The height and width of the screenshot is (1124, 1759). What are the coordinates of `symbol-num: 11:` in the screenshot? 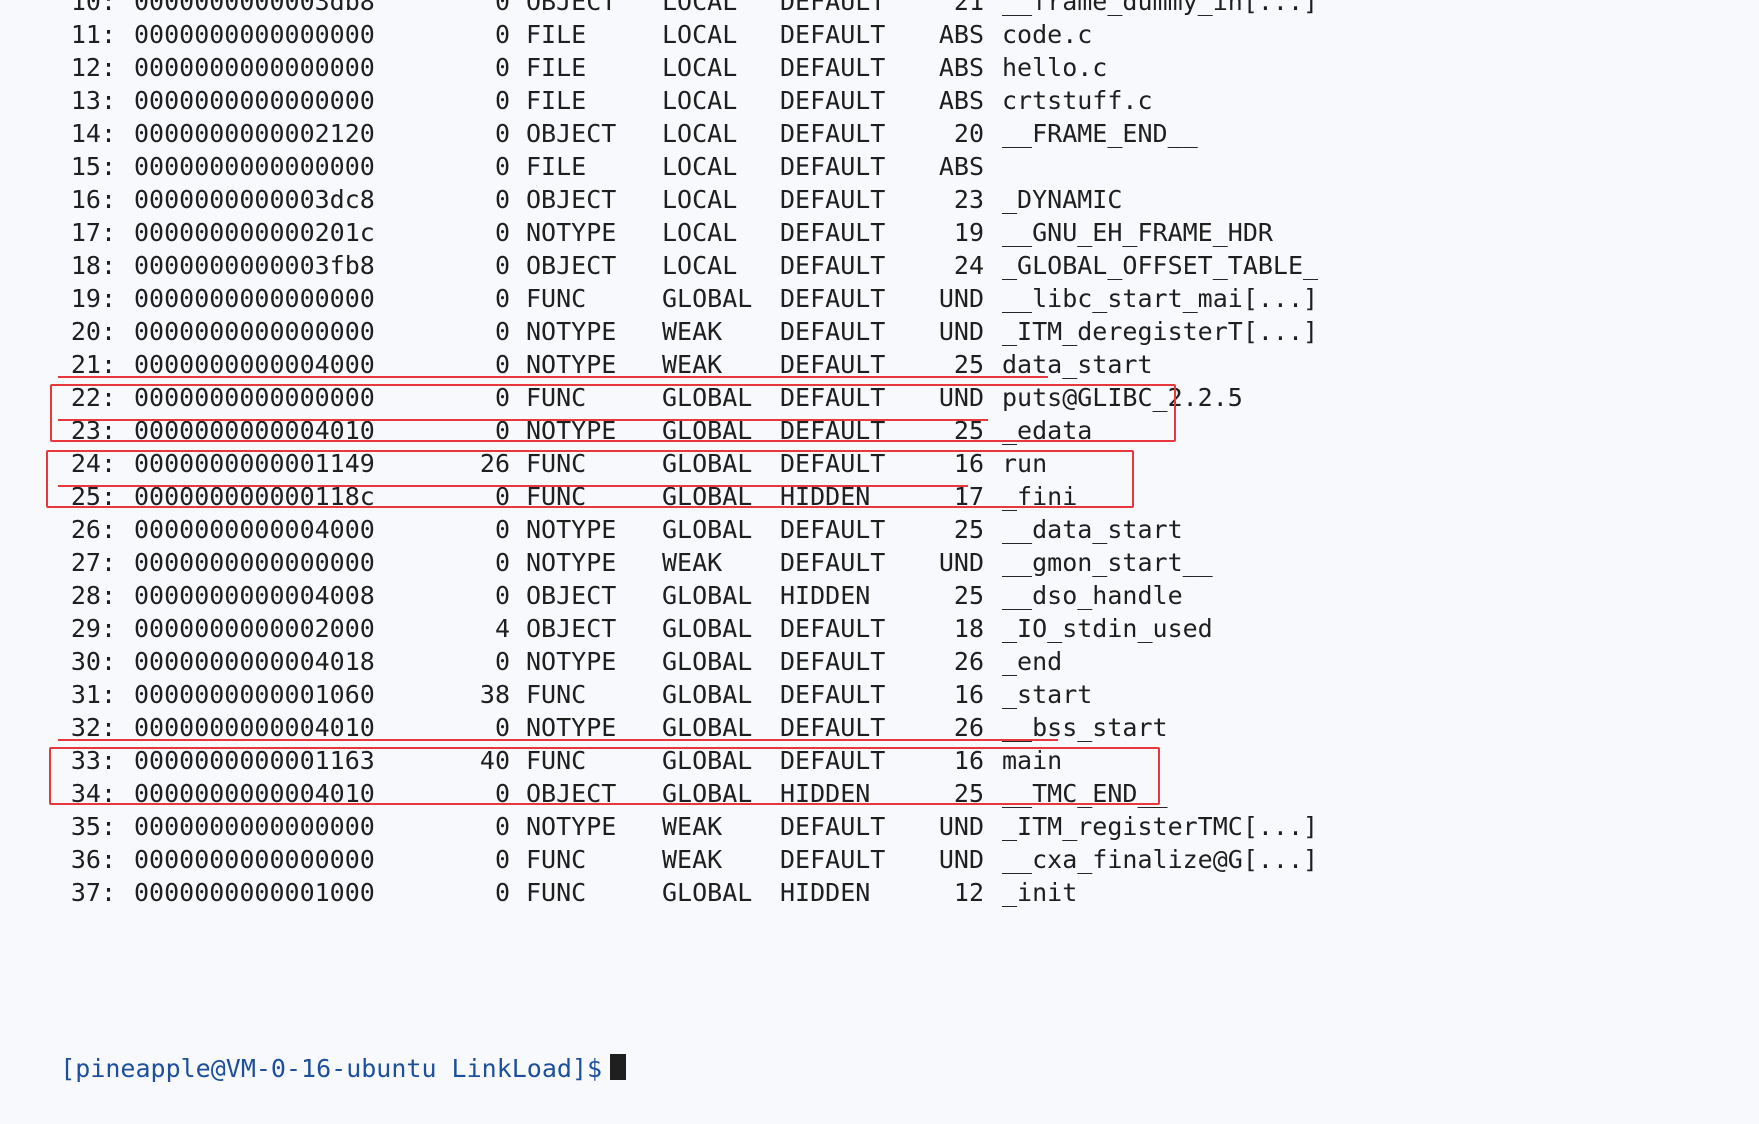 It's located at (93, 34).